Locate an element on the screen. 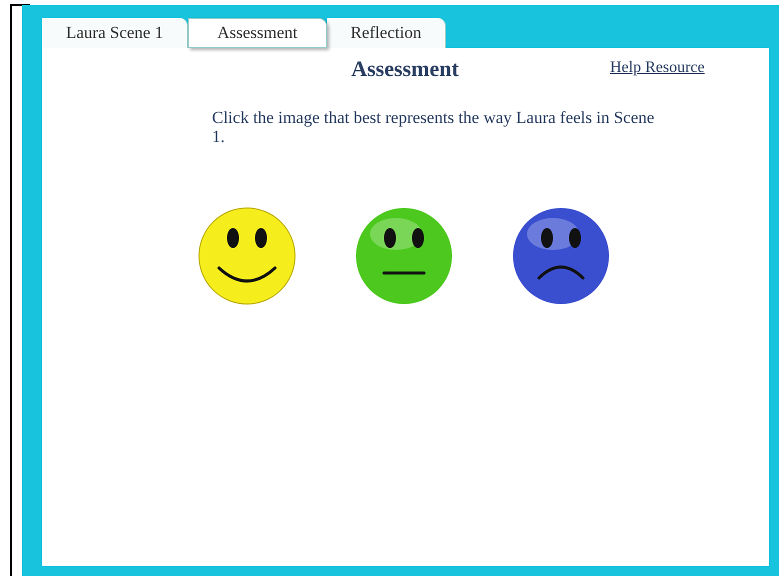 The height and width of the screenshot is (576, 779). instruction-text: Click the image that best represents the way Laura feels in Scene 1. is located at coordinates (434, 127).